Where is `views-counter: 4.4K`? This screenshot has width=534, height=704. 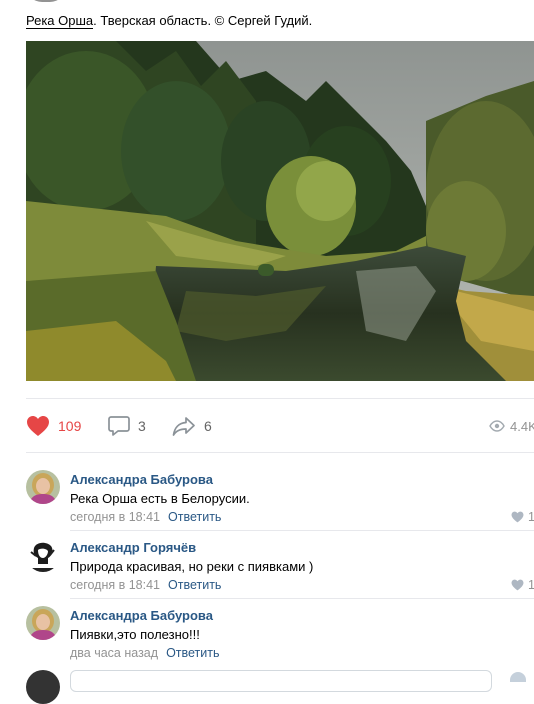
views-counter: 4.4K is located at coordinates (511, 426).